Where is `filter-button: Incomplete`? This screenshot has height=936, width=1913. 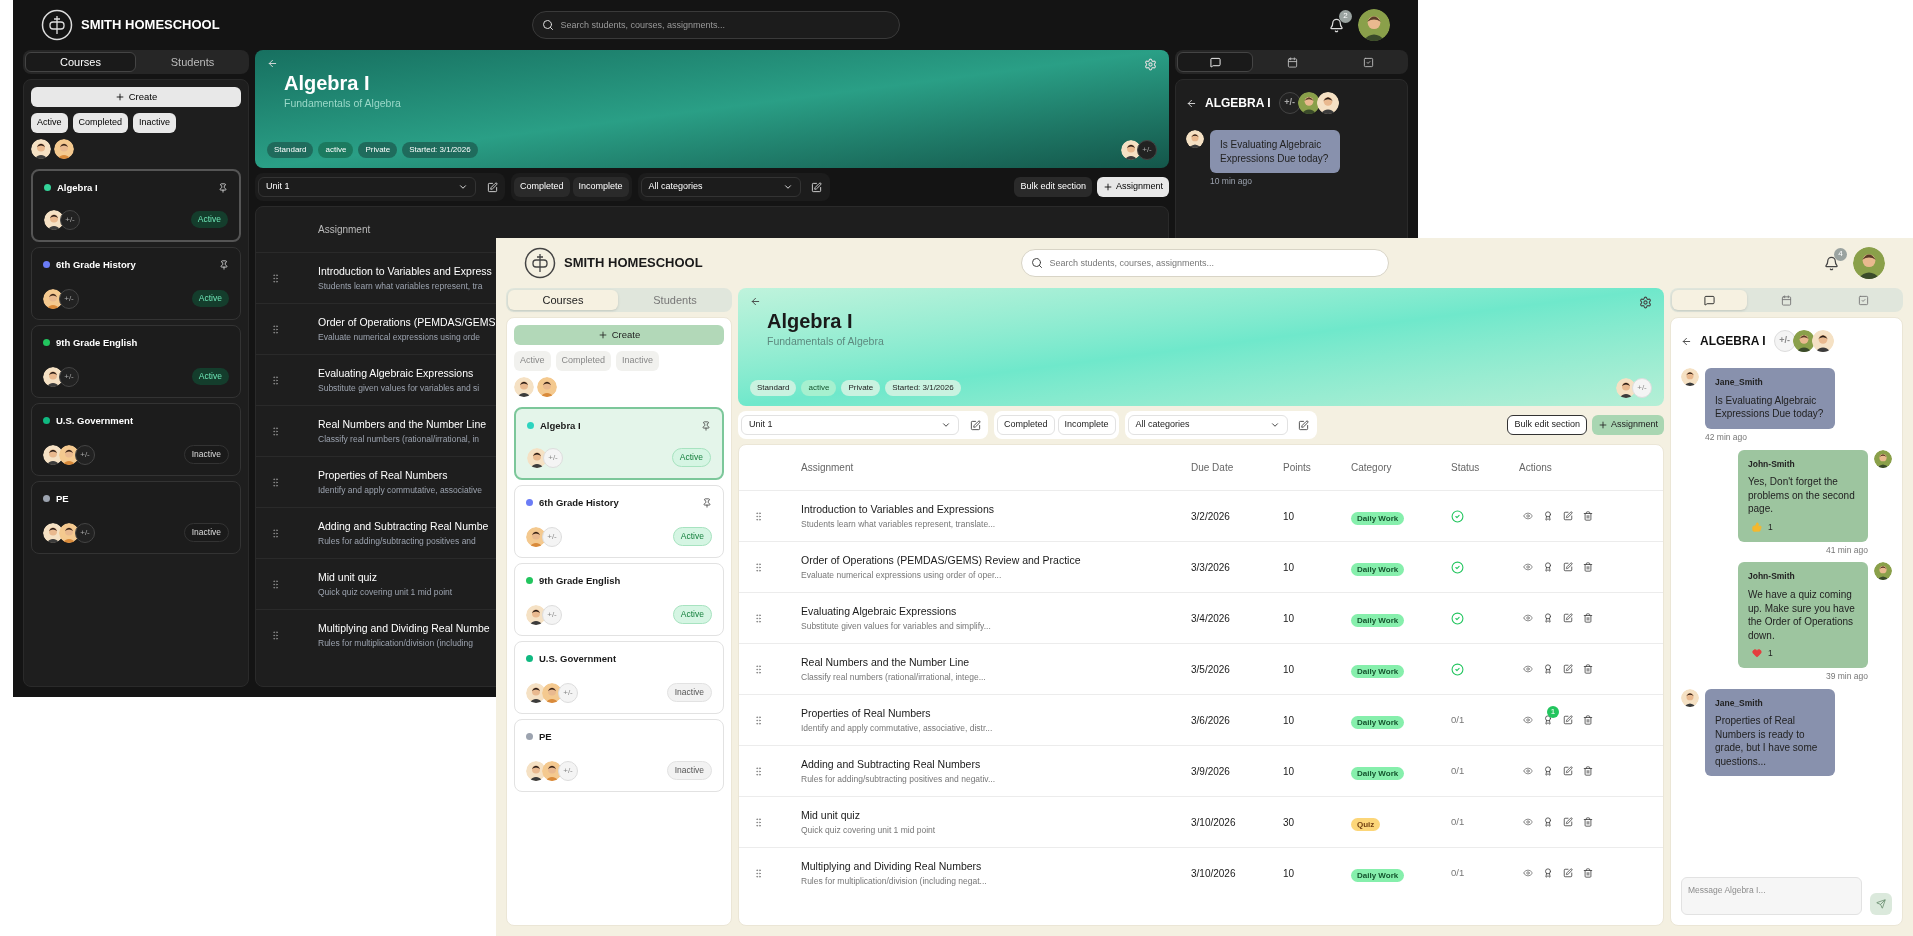
filter-button: Incomplete is located at coordinates (600, 187).